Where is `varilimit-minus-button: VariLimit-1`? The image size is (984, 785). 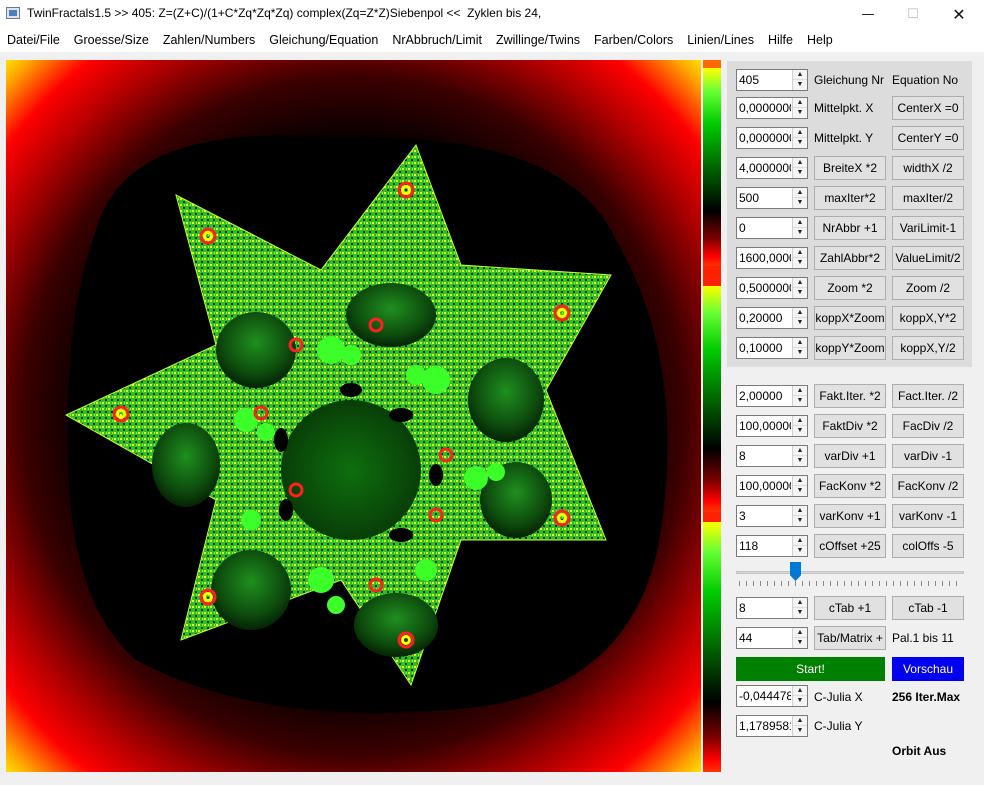
varilimit-minus-button: VariLimit-1 is located at coordinates (928, 228).